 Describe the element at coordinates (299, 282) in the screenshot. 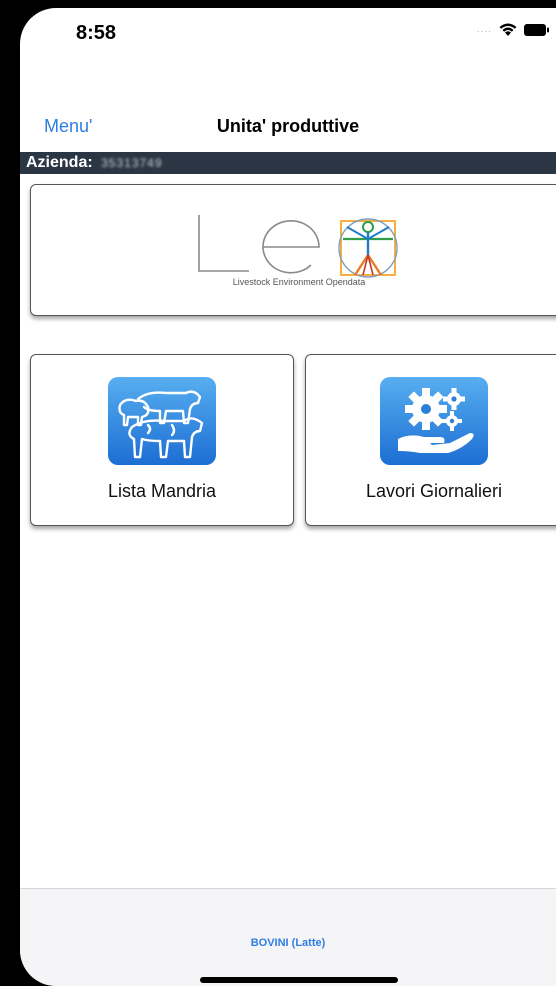

I see `logo-caption: Livestock Environment Opendata` at that location.